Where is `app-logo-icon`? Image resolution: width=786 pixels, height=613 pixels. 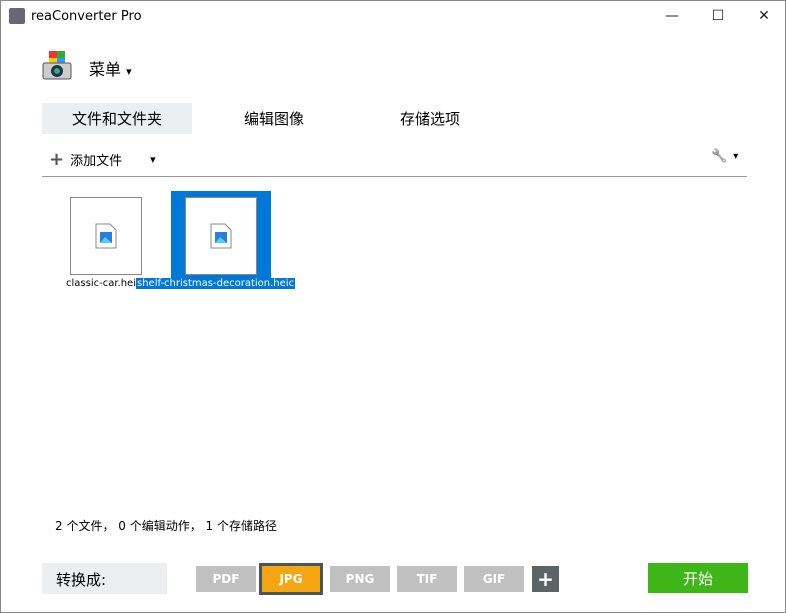 app-logo-icon is located at coordinates (57, 65).